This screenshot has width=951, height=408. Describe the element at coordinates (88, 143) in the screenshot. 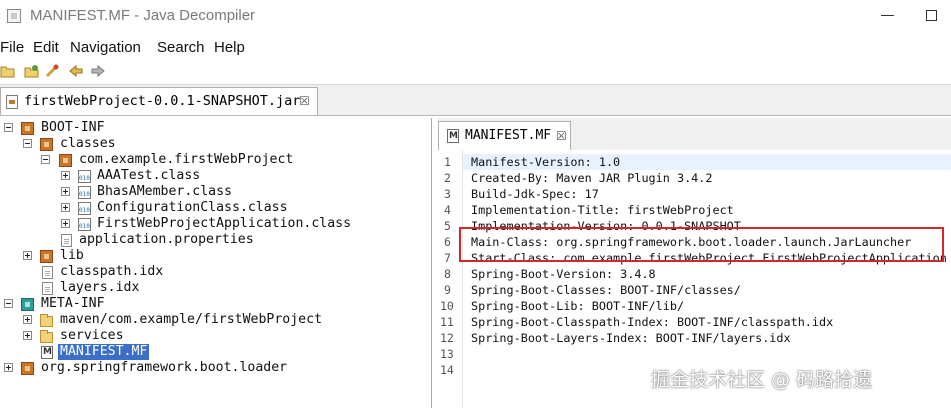

I see `tree-item-label: classes` at that location.